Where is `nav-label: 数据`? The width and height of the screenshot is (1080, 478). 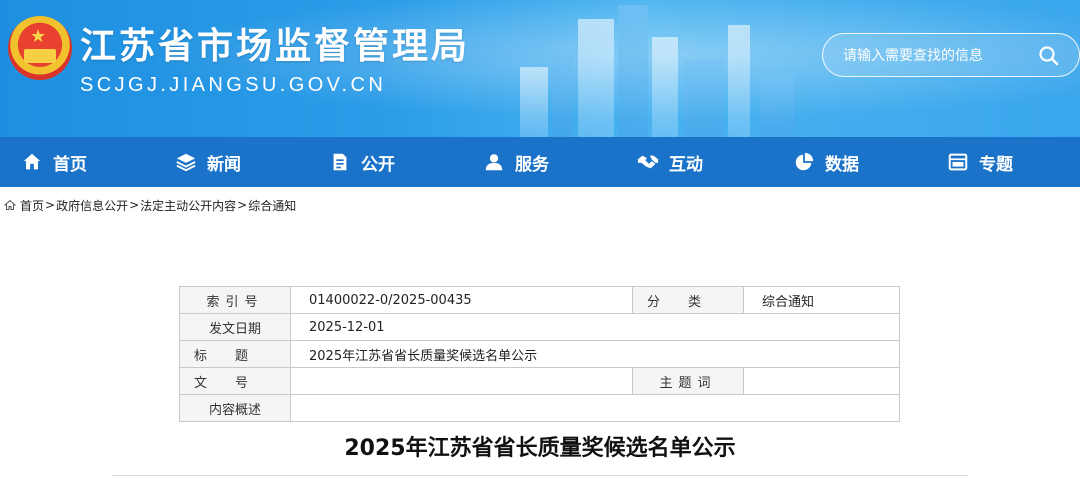 nav-label: 数据 is located at coordinates (842, 164).